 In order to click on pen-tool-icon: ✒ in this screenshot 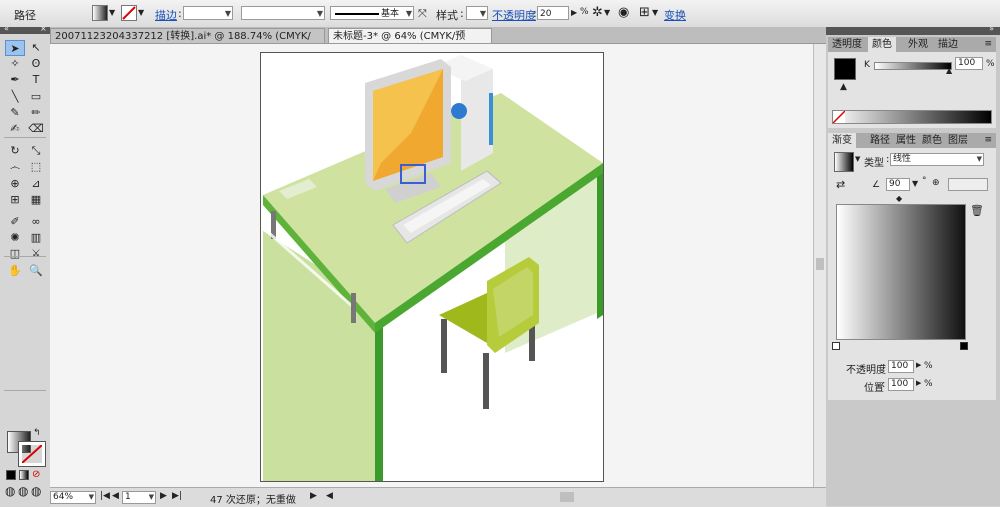, I will do `click(15, 80)`.